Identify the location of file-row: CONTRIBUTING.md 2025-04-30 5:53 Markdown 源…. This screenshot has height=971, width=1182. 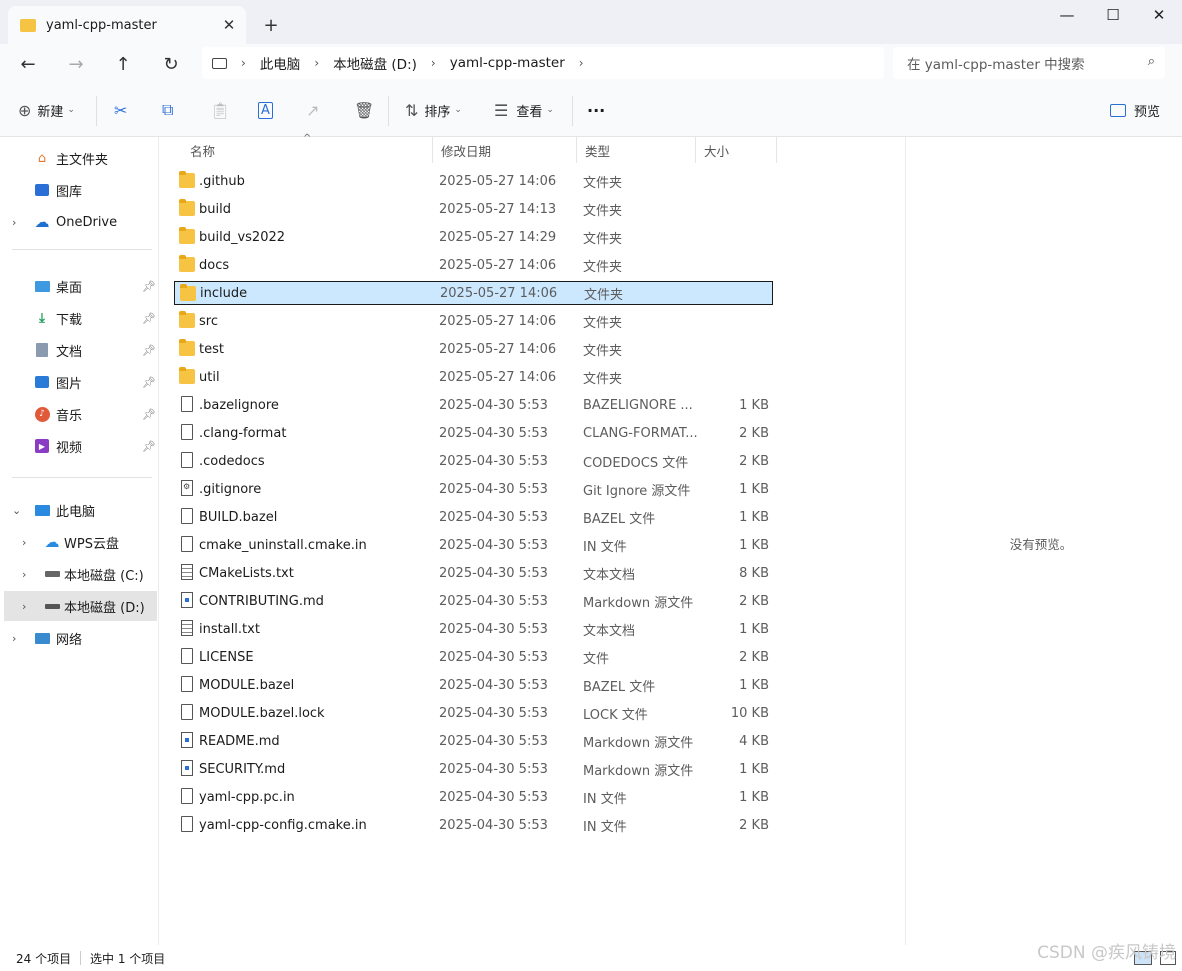
(474, 601).